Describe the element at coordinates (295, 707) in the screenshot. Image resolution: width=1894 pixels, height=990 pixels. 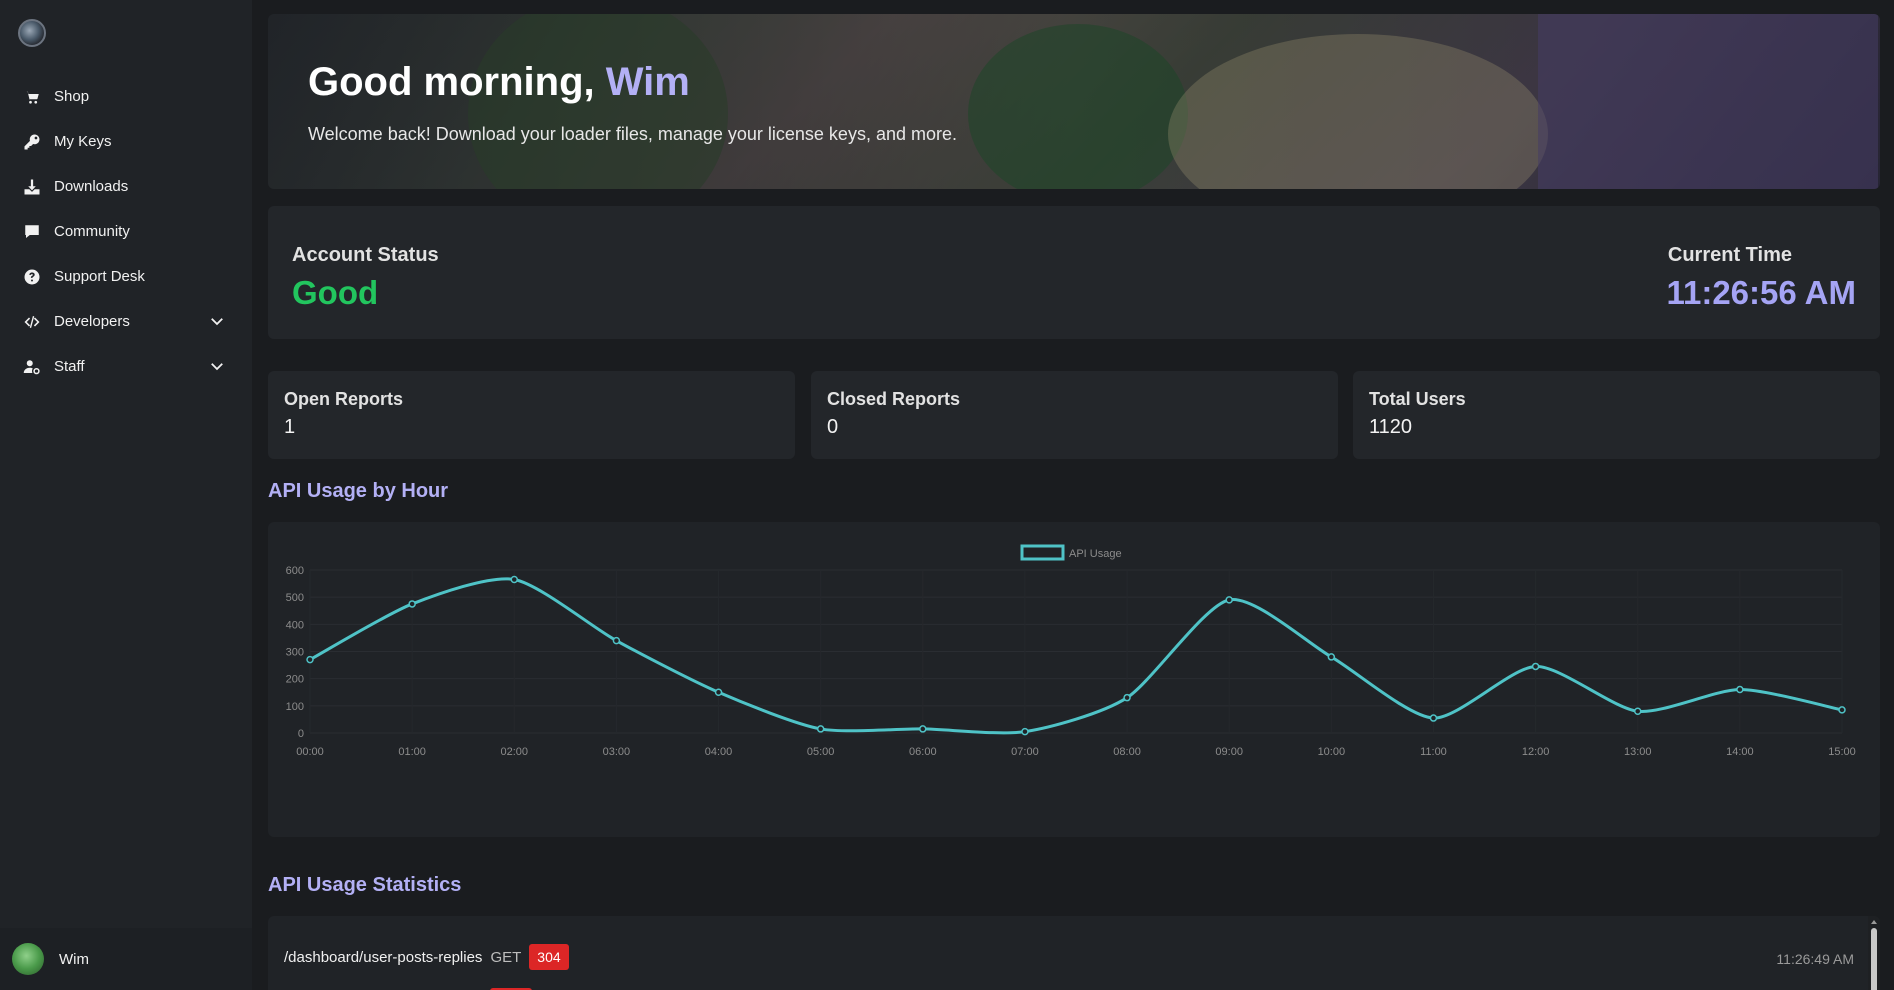
I see `y-tick-label: 100` at that location.